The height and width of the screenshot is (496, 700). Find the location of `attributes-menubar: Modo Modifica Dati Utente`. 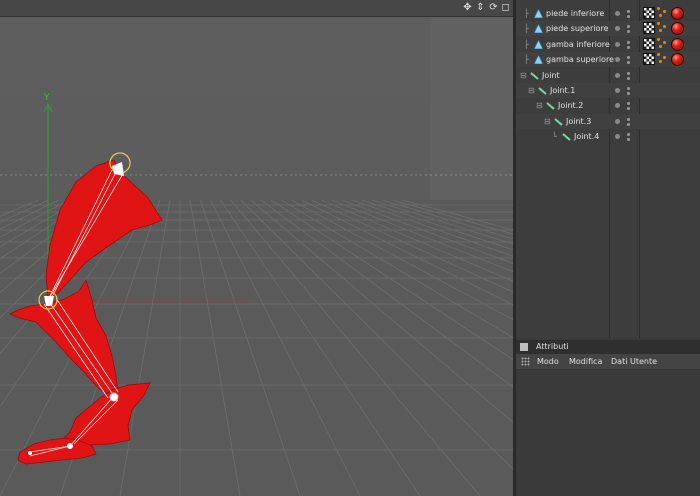

attributes-menubar: Modo Modifica Dati Utente is located at coordinates (608, 362).